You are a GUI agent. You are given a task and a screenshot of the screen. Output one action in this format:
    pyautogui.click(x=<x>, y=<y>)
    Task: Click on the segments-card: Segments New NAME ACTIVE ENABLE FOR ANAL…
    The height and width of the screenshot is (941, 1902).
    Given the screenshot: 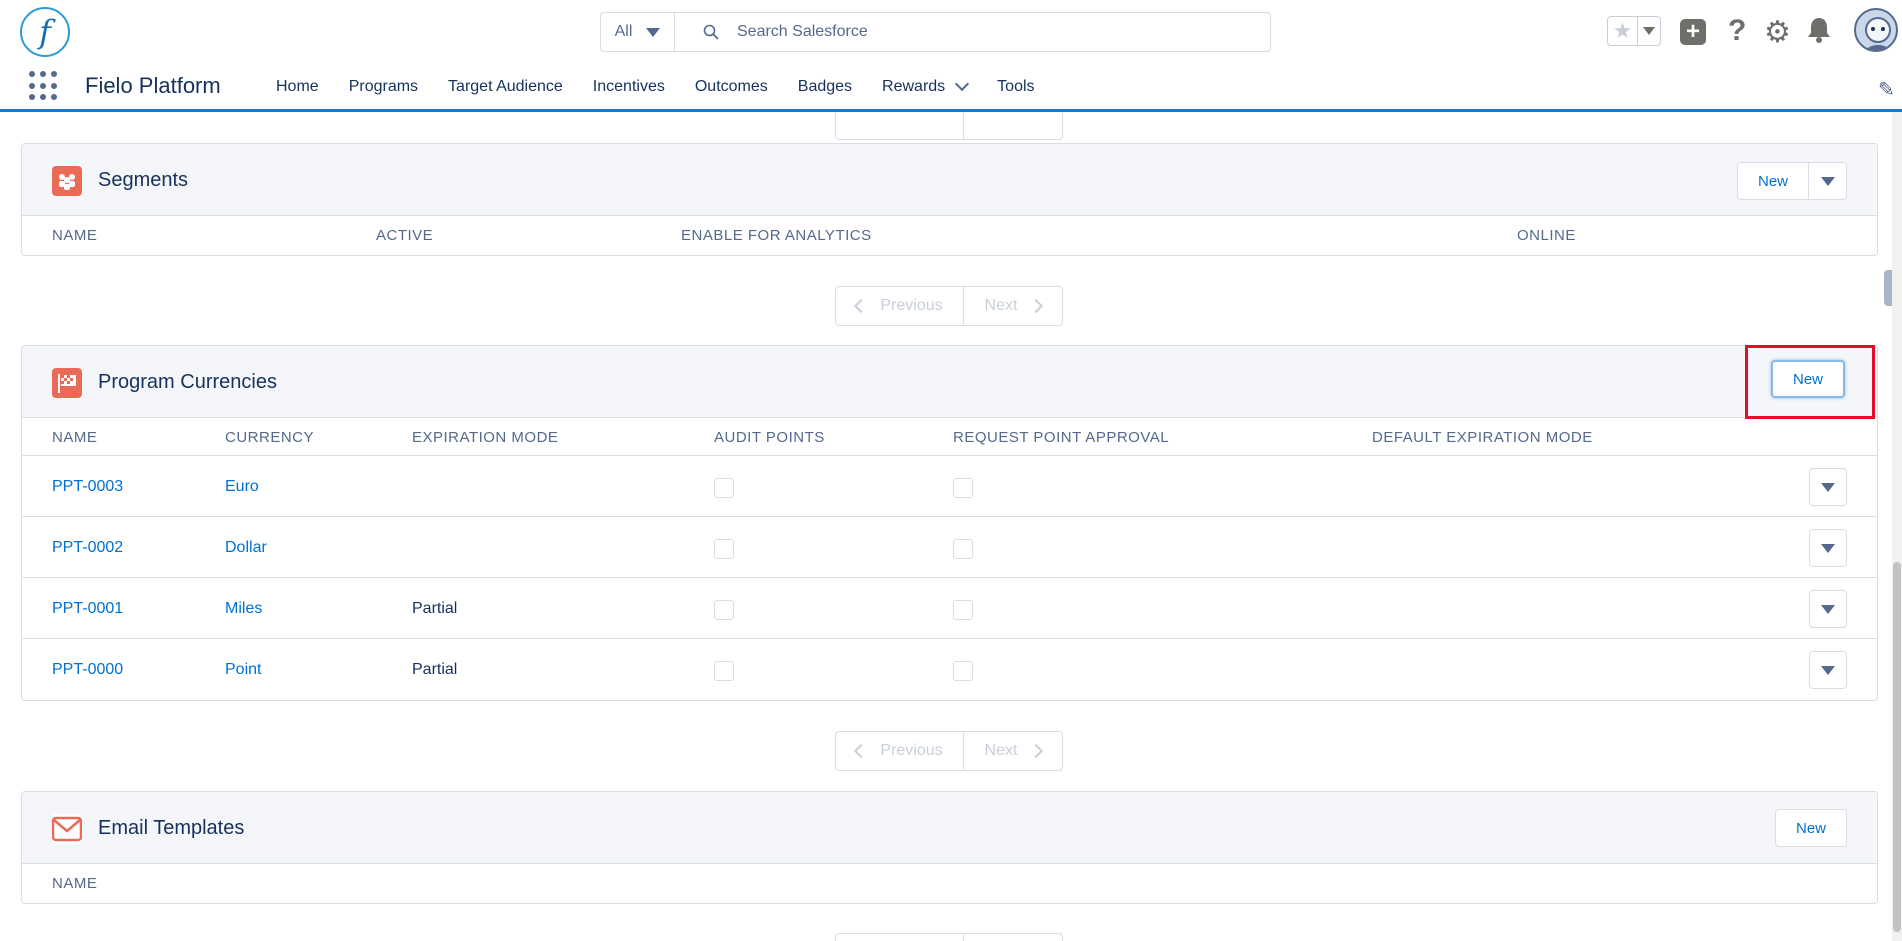 What is the action you would take?
    pyautogui.click(x=949, y=199)
    